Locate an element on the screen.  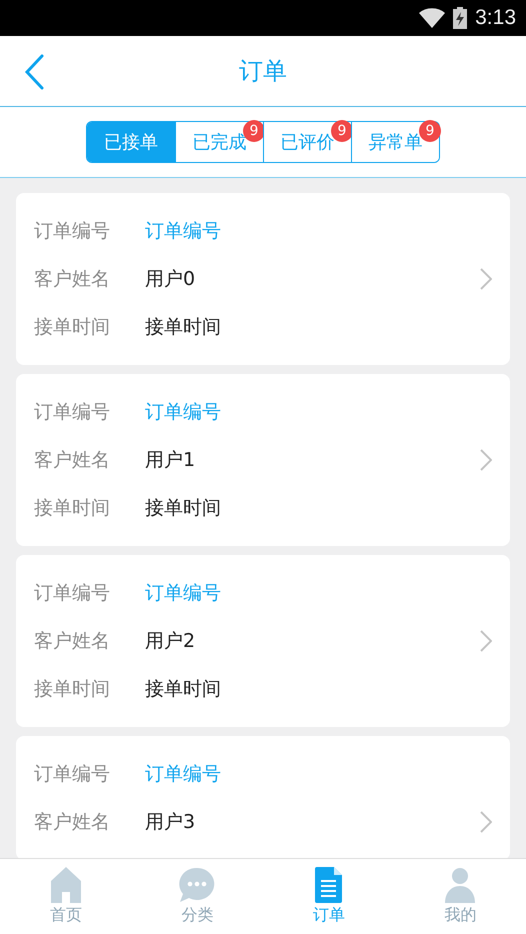
nav-tab: 分类 is located at coordinates (197, 896).